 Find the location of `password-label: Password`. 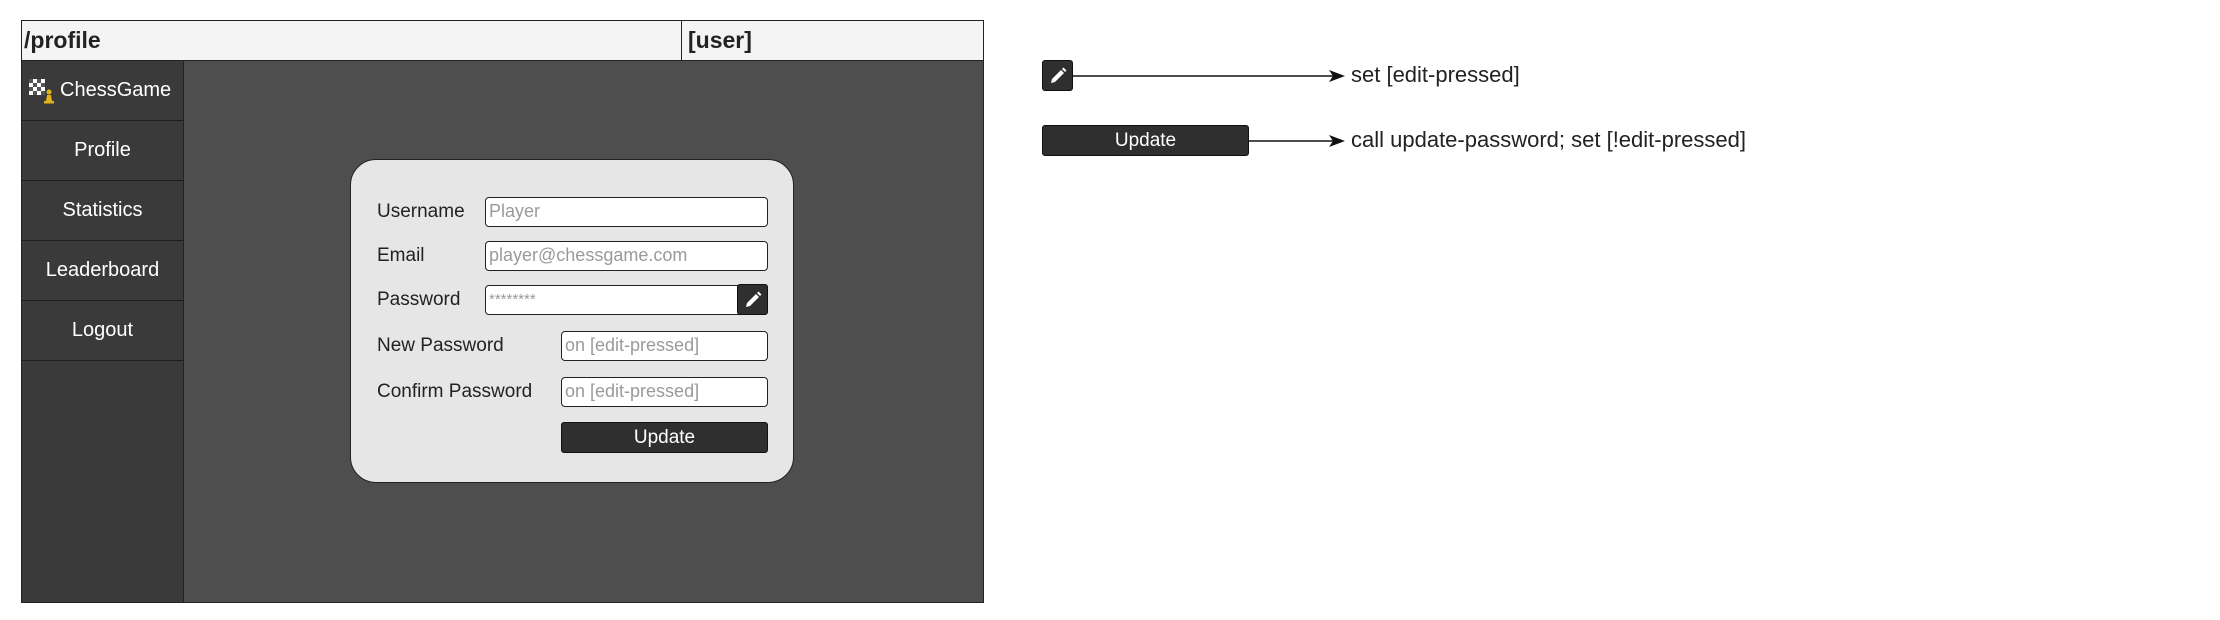

password-label: Password is located at coordinates (419, 299).